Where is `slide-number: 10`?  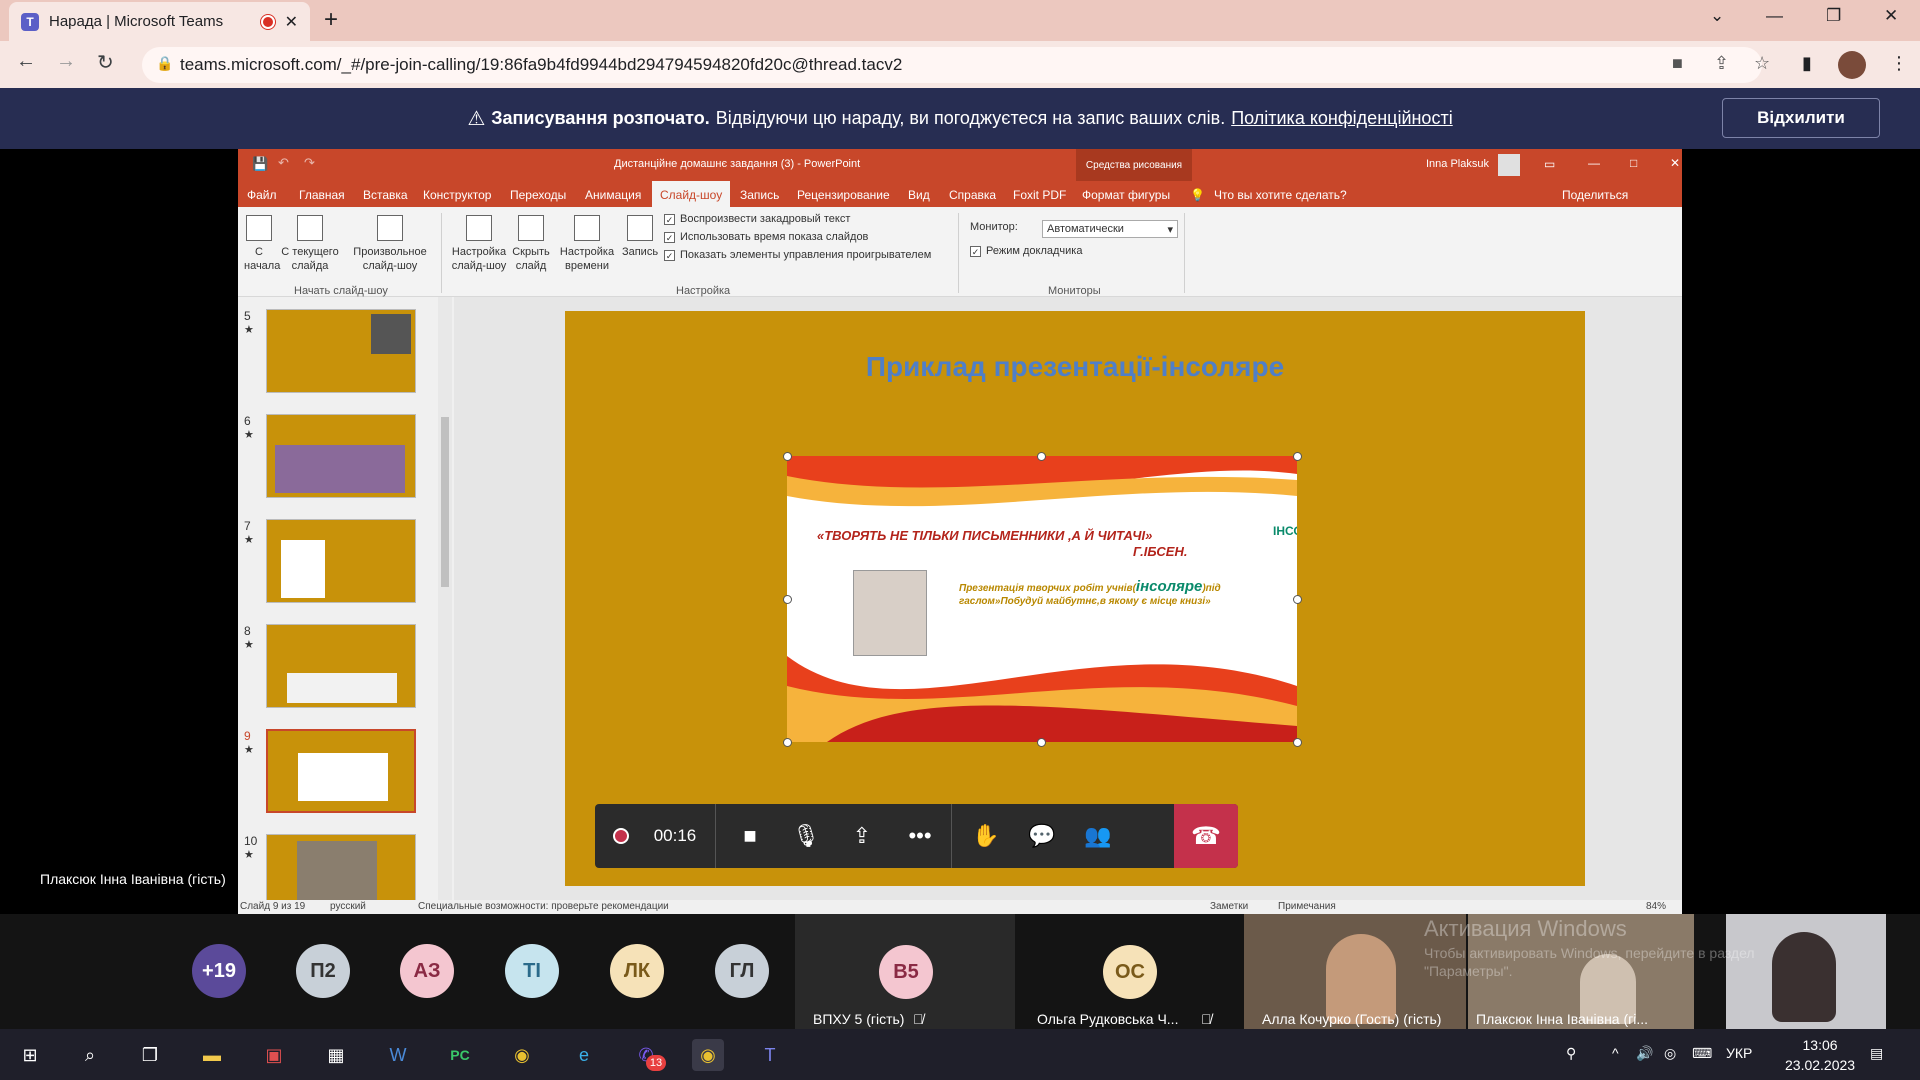
slide-number: 10 is located at coordinates (251, 841).